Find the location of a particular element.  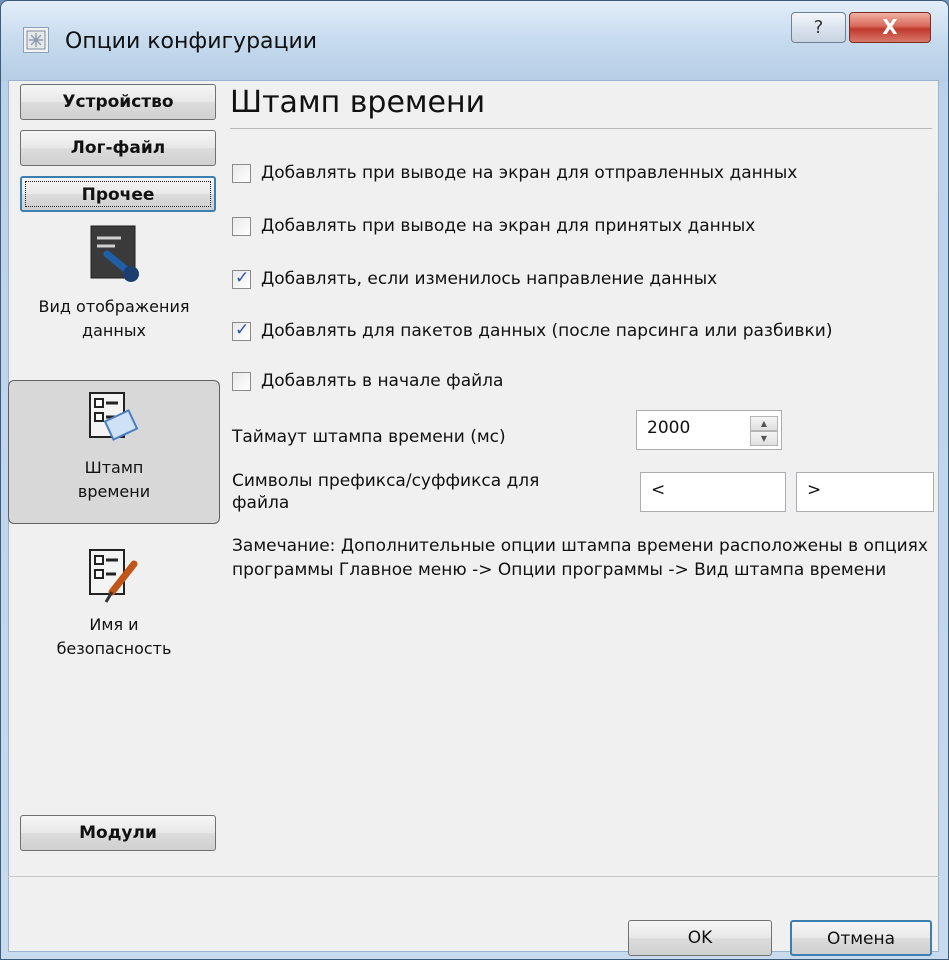

nav-button-other: Прочее is located at coordinates (118, 194).